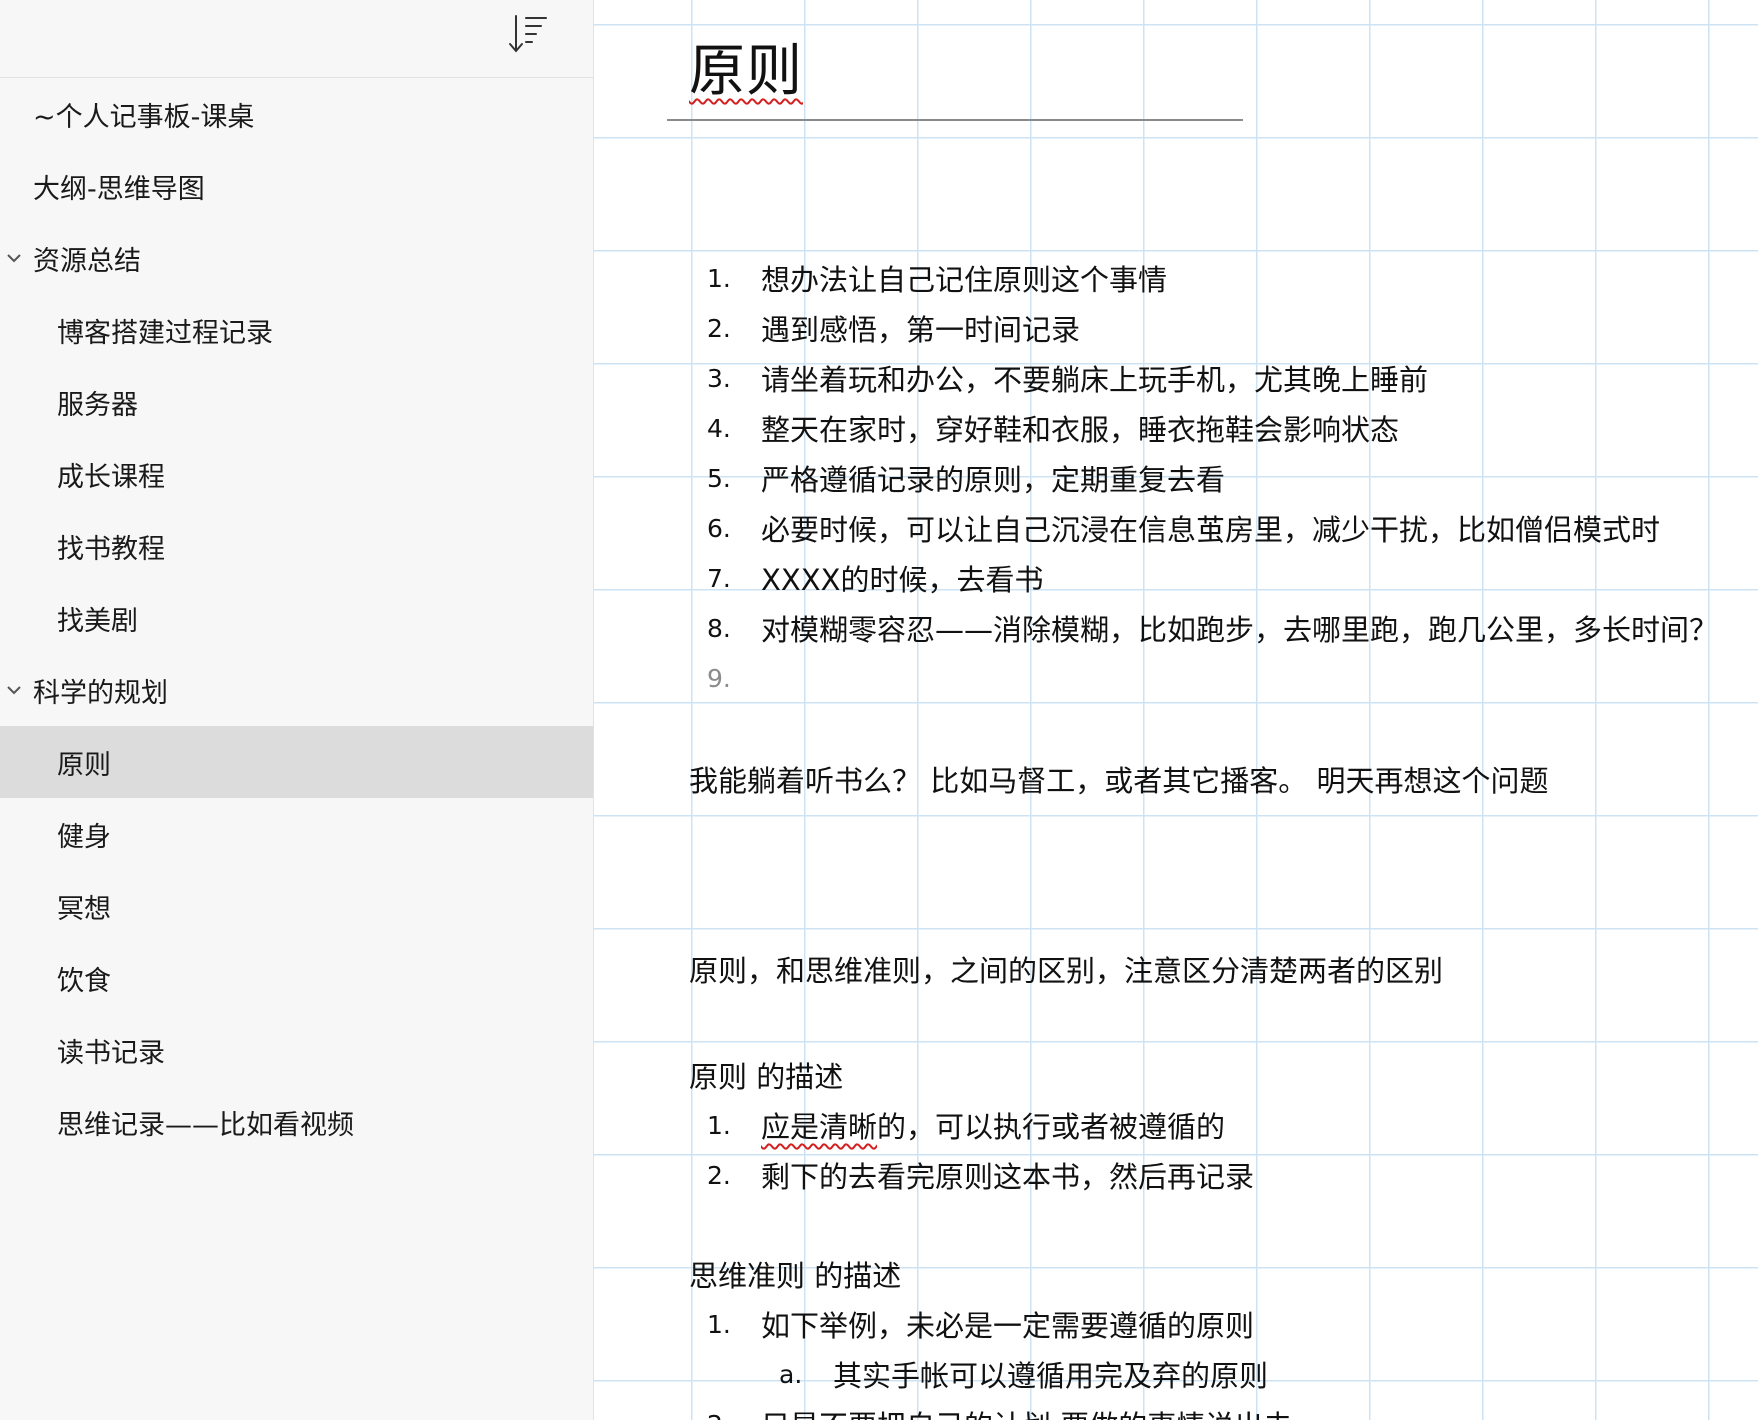 Image resolution: width=1758 pixels, height=1420 pixels. I want to click on list-item: 3. 请坐着玩和办公，不要躺床上玩手机，尤其晚上睡前, so click(1203, 378).